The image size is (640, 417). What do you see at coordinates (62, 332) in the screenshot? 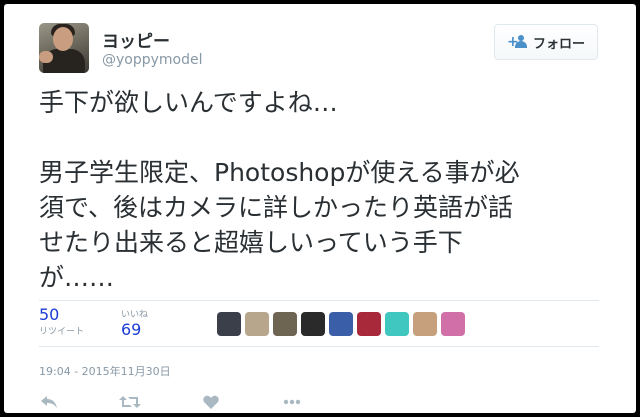
I see `retweet-count-label: リツイート` at bounding box center [62, 332].